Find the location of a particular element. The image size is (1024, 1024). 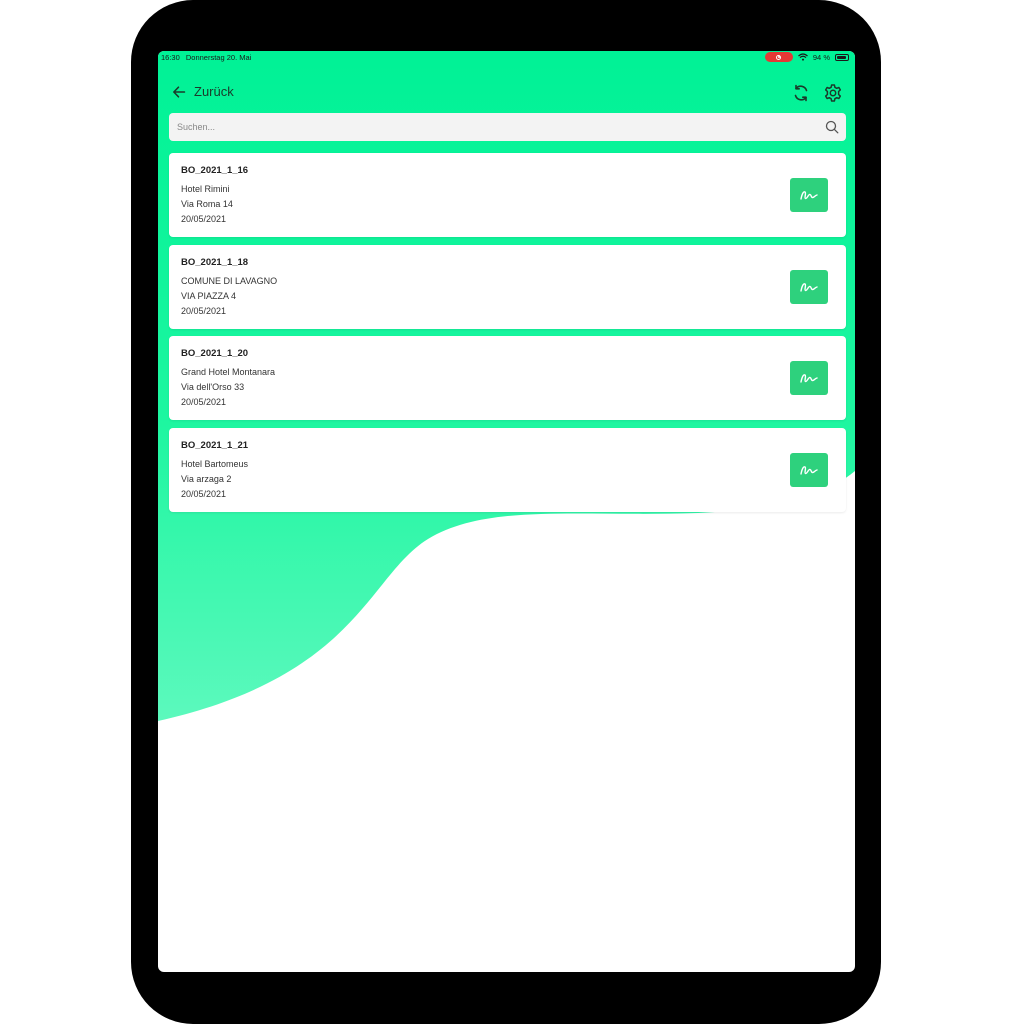

status-time: 16:30 is located at coordinates (170, 57).